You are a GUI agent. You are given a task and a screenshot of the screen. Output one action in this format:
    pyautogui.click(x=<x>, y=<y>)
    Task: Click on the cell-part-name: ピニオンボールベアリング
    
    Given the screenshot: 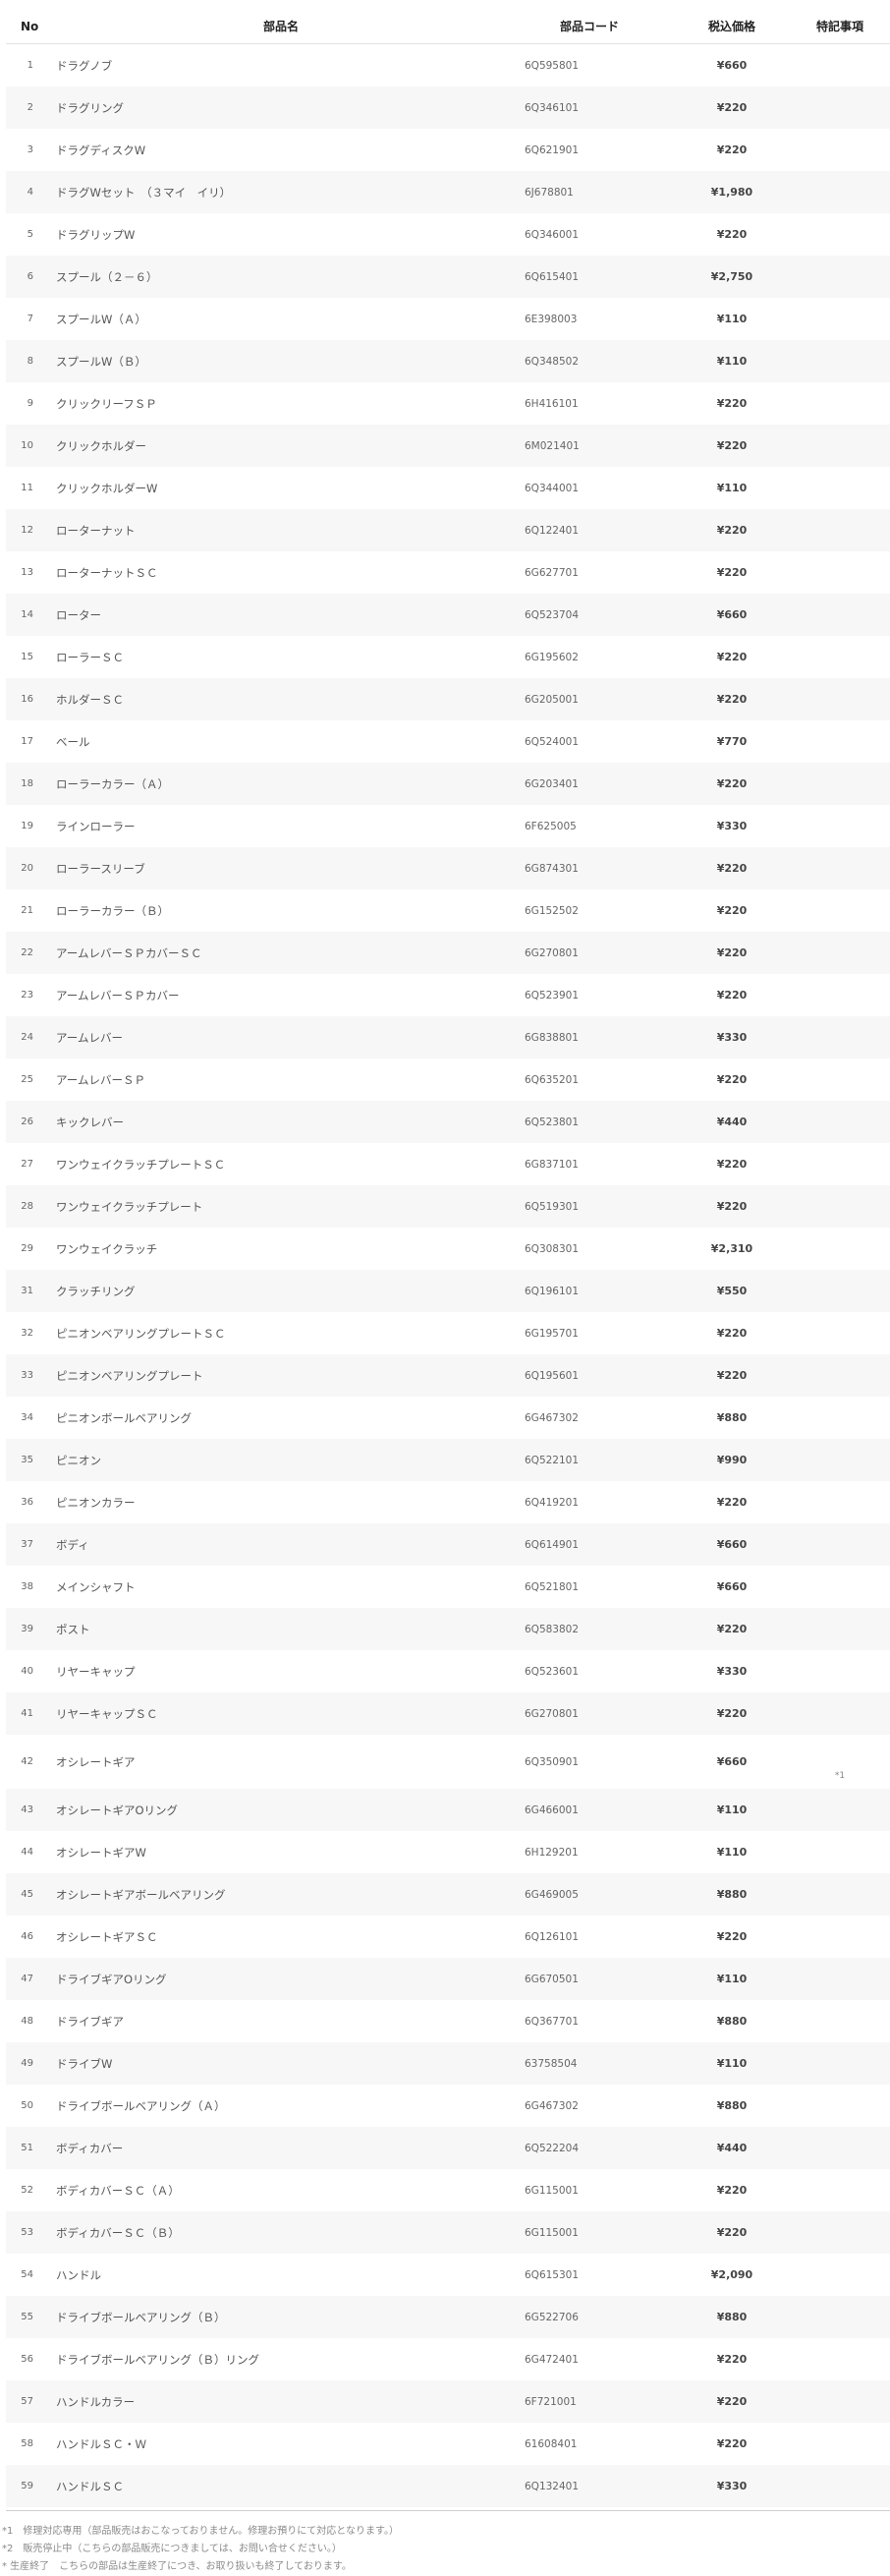 What is the action you would take?
    pyautogui.click(x=124, y=1418)
    